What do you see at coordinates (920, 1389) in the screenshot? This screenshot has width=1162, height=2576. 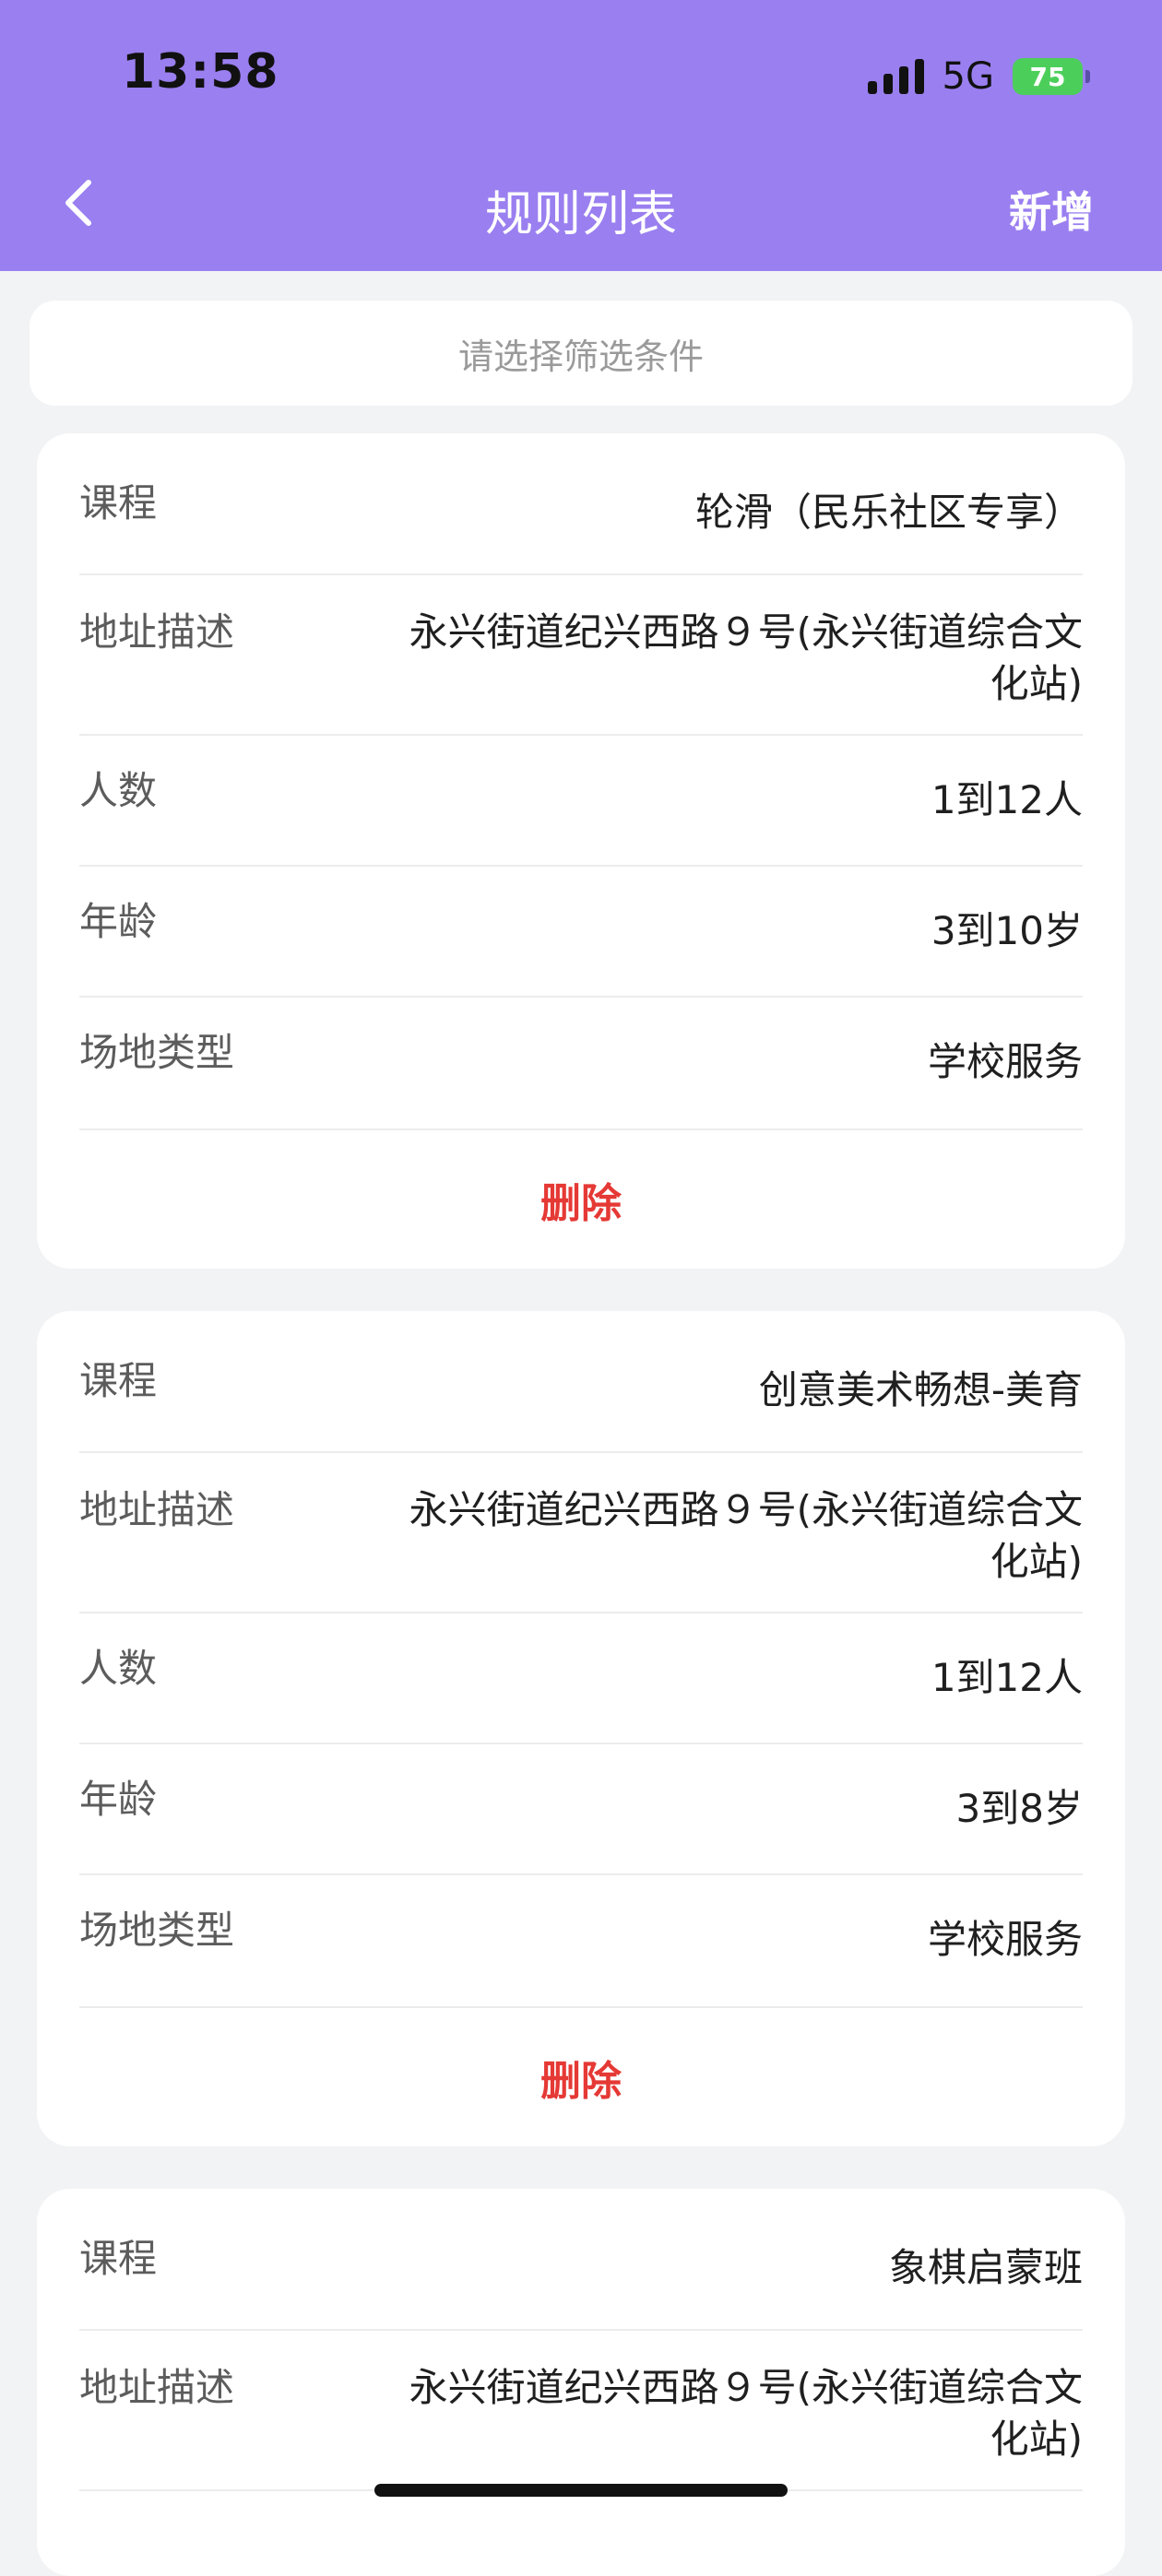 I see `course-value: 创意美术畅想-美育` at bounding box center [920, 1389].